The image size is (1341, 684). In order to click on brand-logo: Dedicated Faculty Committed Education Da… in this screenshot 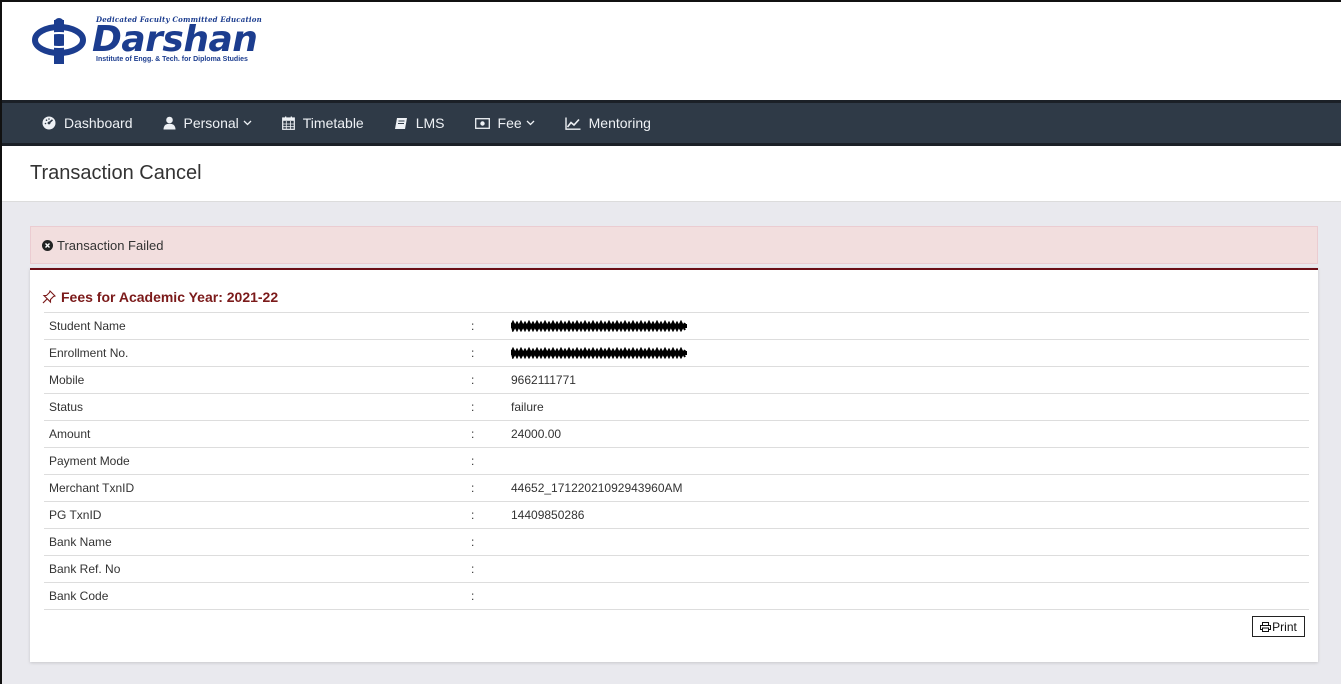, I will do `click(147, 40)`.